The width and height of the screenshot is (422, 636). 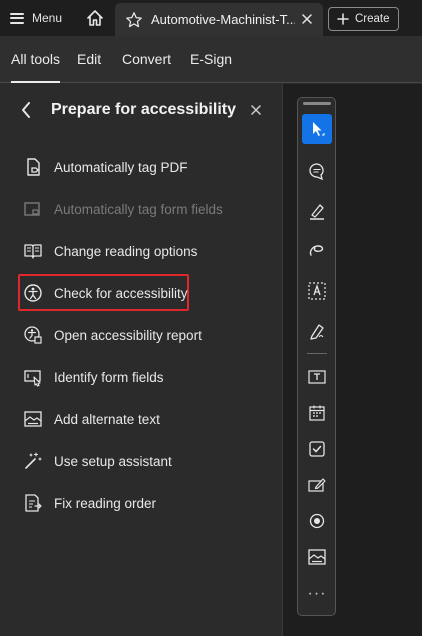 I want to click on tool-automatically-tag-form-fields: Automatically tag form fields, so click(x=142, y=209).